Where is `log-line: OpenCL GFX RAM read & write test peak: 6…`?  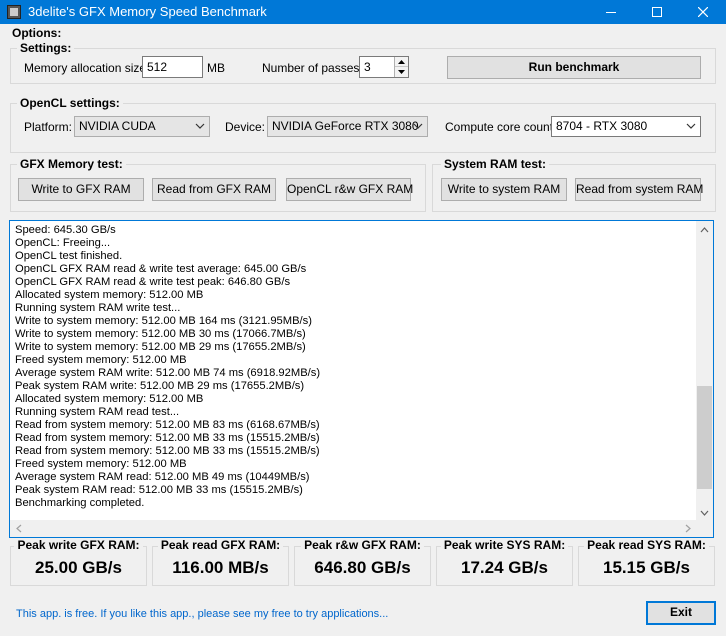 log-line: OpenCL GFX RAM read & write test peak: 6… is located at coordinates (153, 282).